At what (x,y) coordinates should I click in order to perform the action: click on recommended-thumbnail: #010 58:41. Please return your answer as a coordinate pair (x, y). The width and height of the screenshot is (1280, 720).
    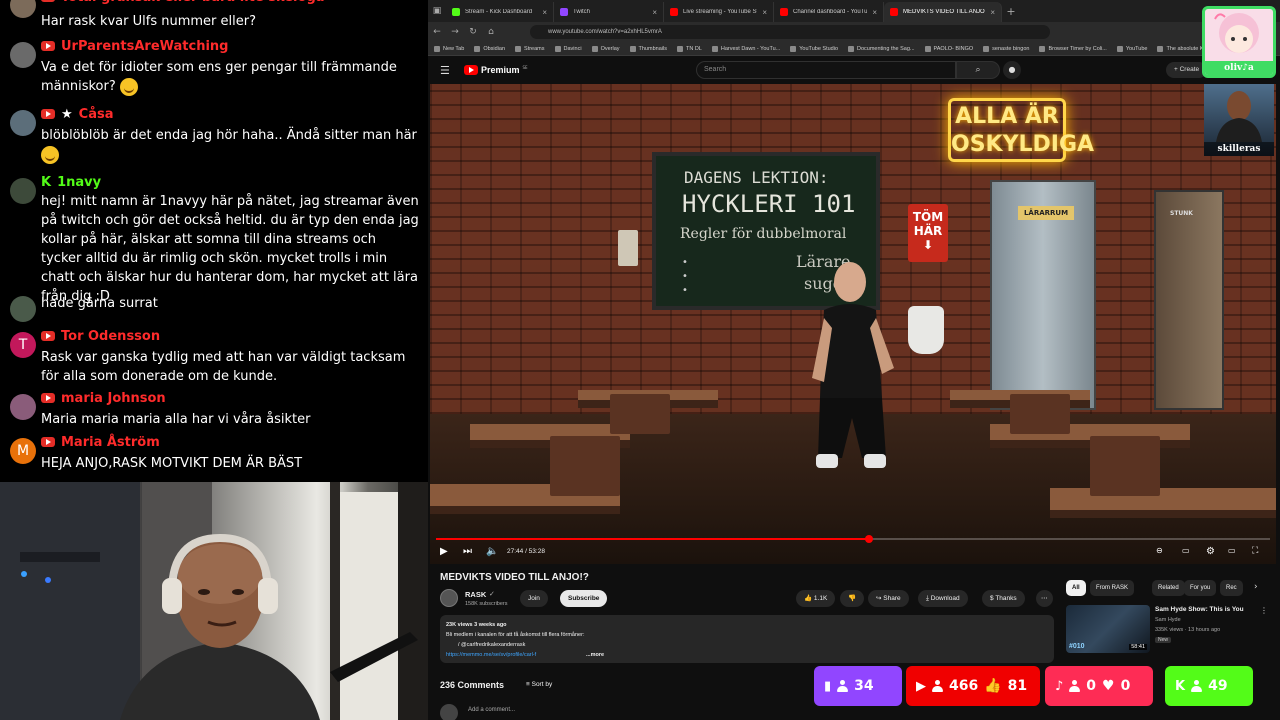
    Looking at the image, I should click on (1108, 629).